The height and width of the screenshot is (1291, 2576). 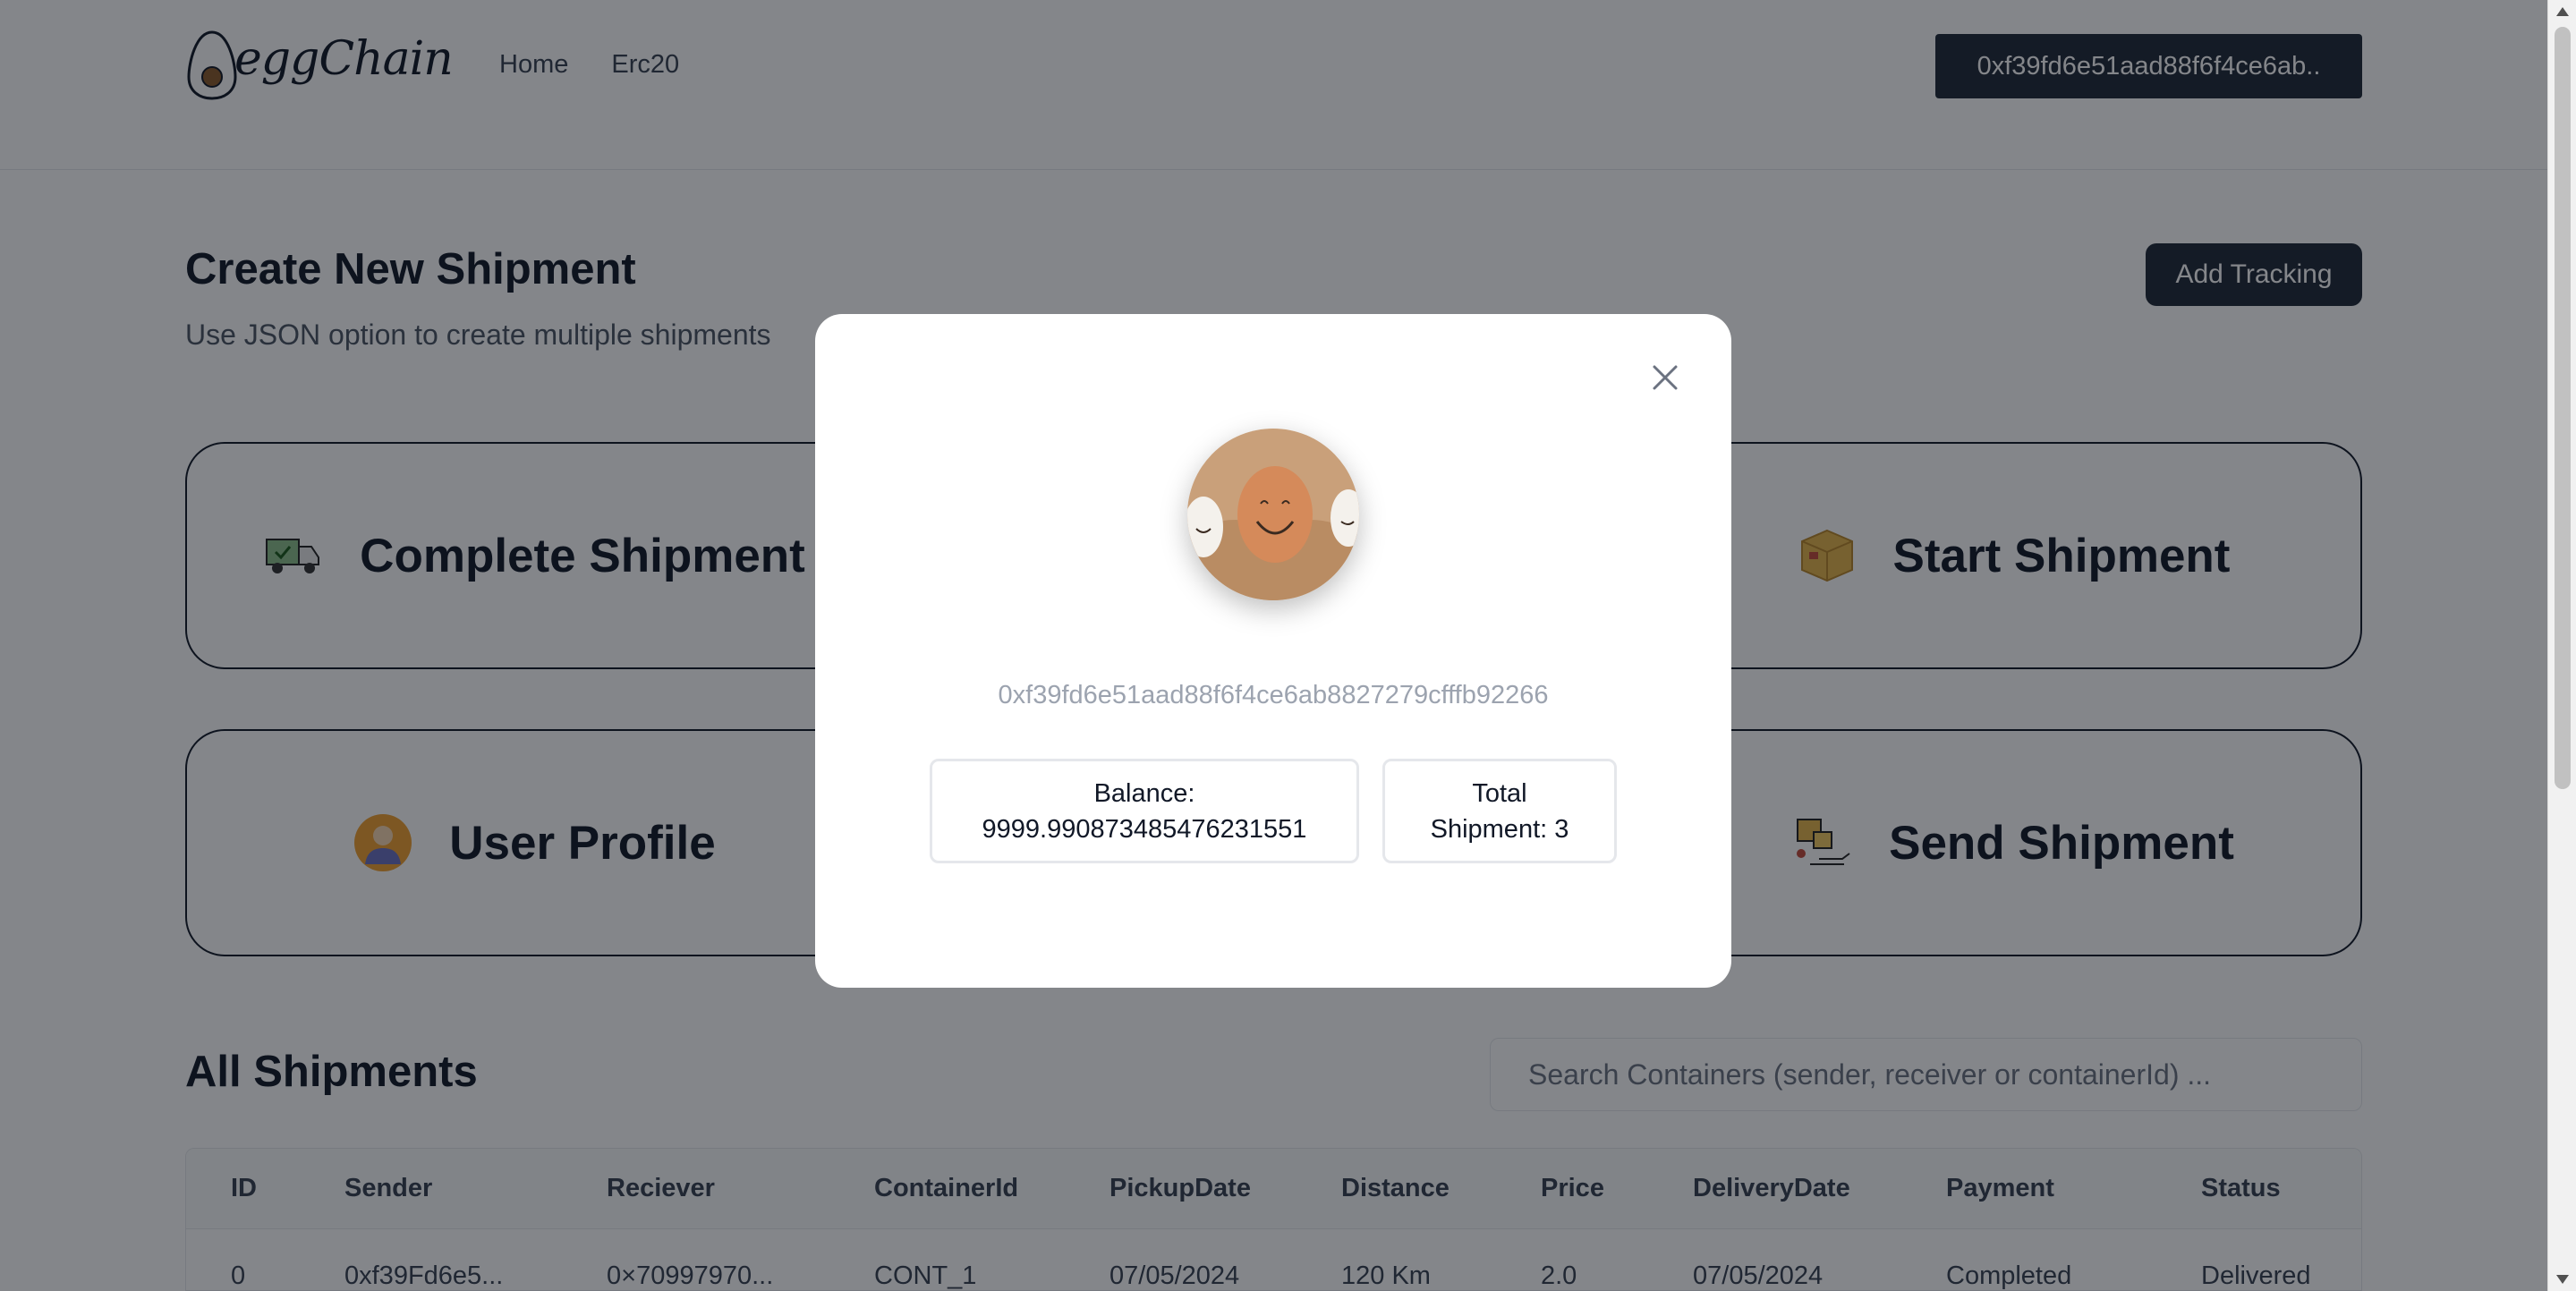 What do you see at coordinates (2562, 1279) in the screenshot?
I see `scroll-down-arrow-icon` at bounding box center [2562, 1279].